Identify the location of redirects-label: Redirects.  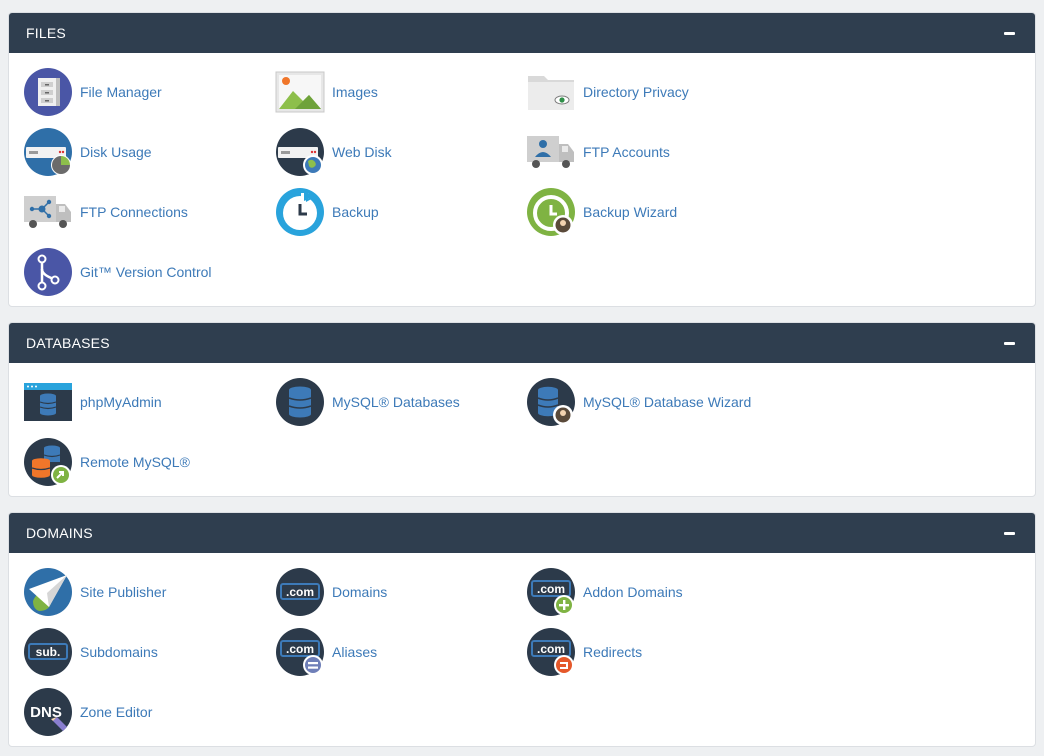
(613, 652).